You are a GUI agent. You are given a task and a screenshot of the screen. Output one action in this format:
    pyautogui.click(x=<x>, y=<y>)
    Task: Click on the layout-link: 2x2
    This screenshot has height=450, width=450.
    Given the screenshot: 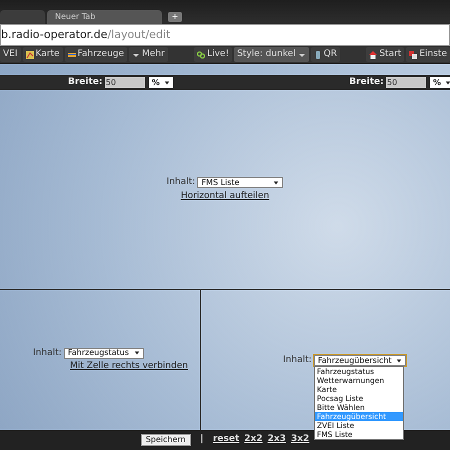 What is the action you would take?
    pyautogui.click(x=253, y=440)
    